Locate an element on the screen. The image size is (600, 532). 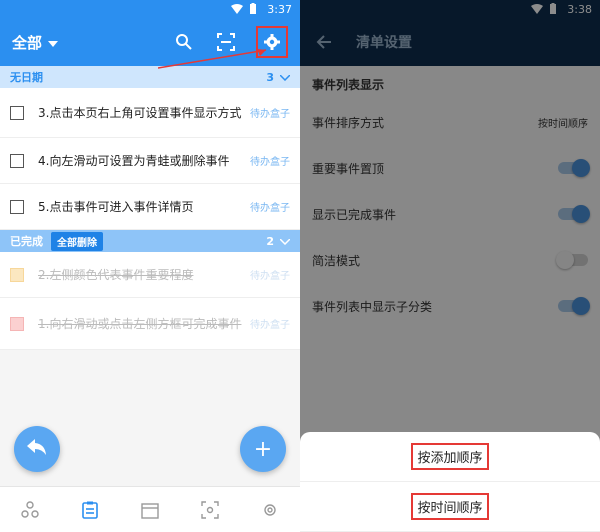
option-label: 按添加顺序 is located at coordinates (450, 456).